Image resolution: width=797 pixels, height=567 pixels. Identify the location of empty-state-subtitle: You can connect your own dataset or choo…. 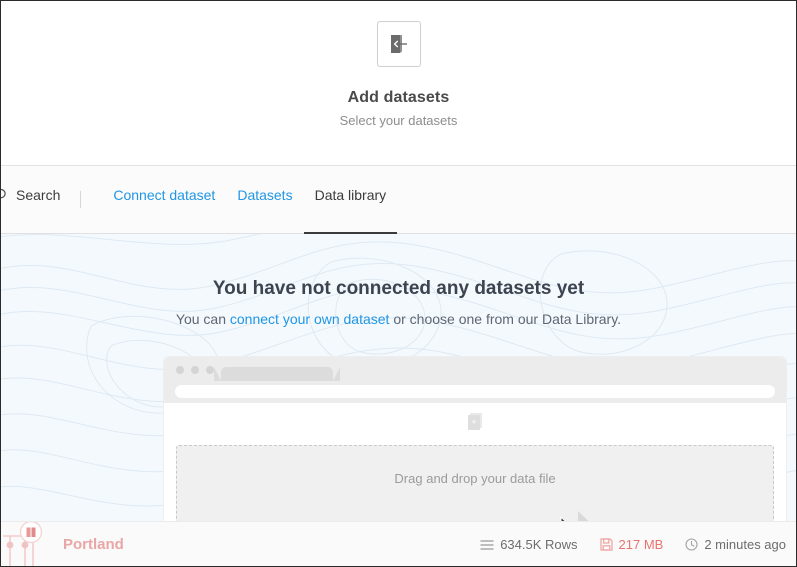
(398, 319).